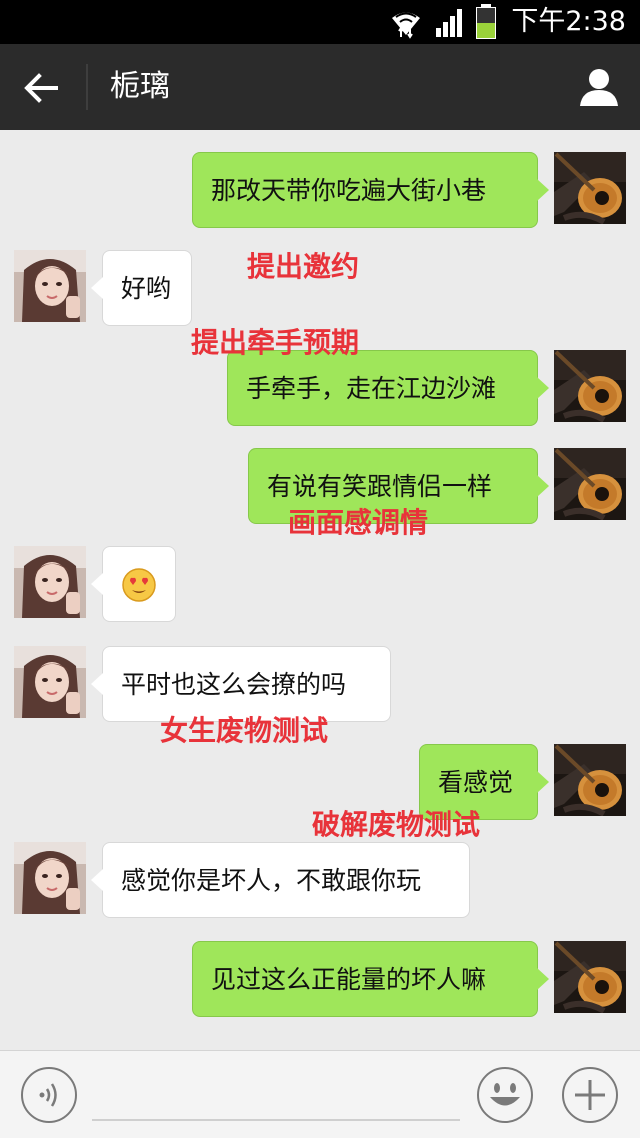 This screenshot has height=1138, width=640. Describe the element at coordinates (406, 25) in the screenshot. I see `wifi-icon` at that location.